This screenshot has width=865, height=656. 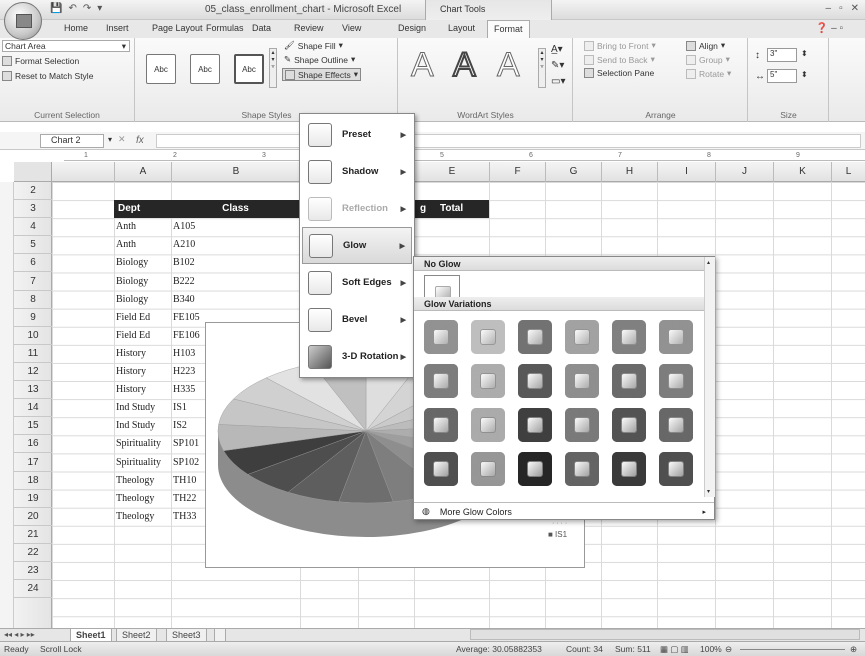 What do you see at coordinates (33, 553) in the screenshot?
I see `row-header: 22` at bounding box center [33, 553].